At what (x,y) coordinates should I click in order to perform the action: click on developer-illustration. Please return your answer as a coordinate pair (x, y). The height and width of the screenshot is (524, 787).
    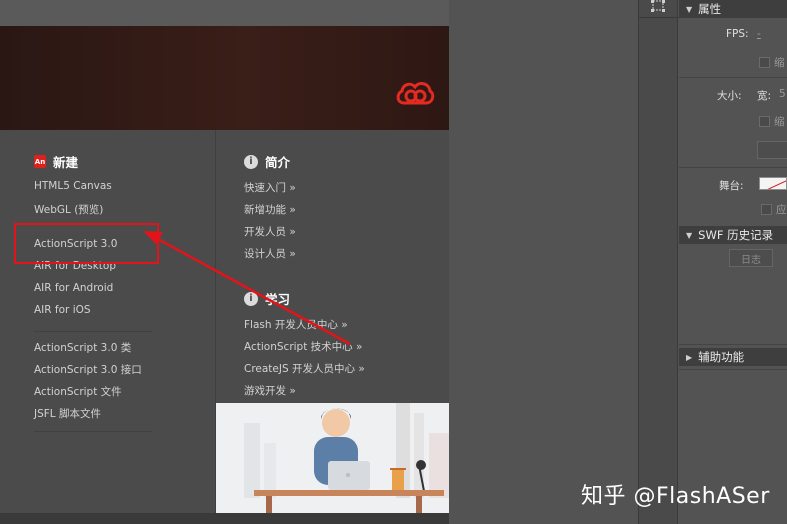
    Looking at the image, I should click on (332, 458).